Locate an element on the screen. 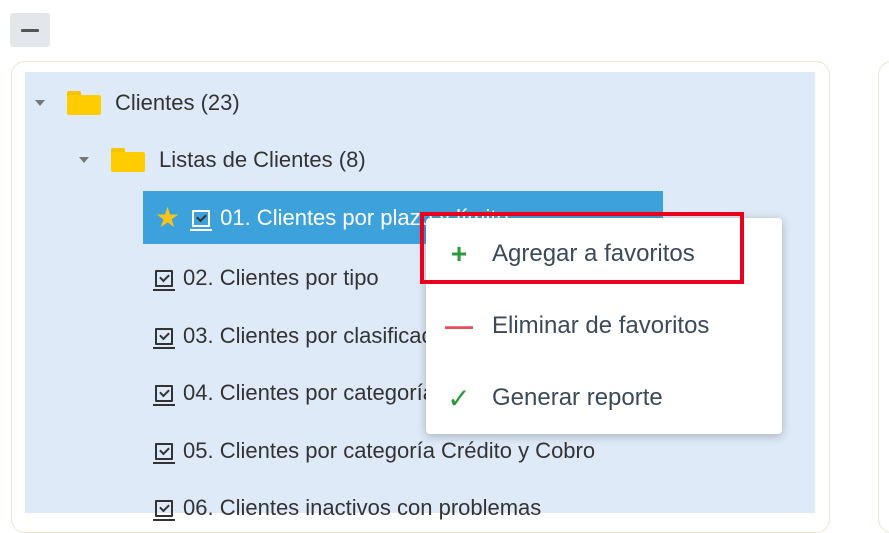 The height and width of the screenshot is (533, 889). tree-item-02: 02. Clientes por tipo is located at coordinates (266, 278).